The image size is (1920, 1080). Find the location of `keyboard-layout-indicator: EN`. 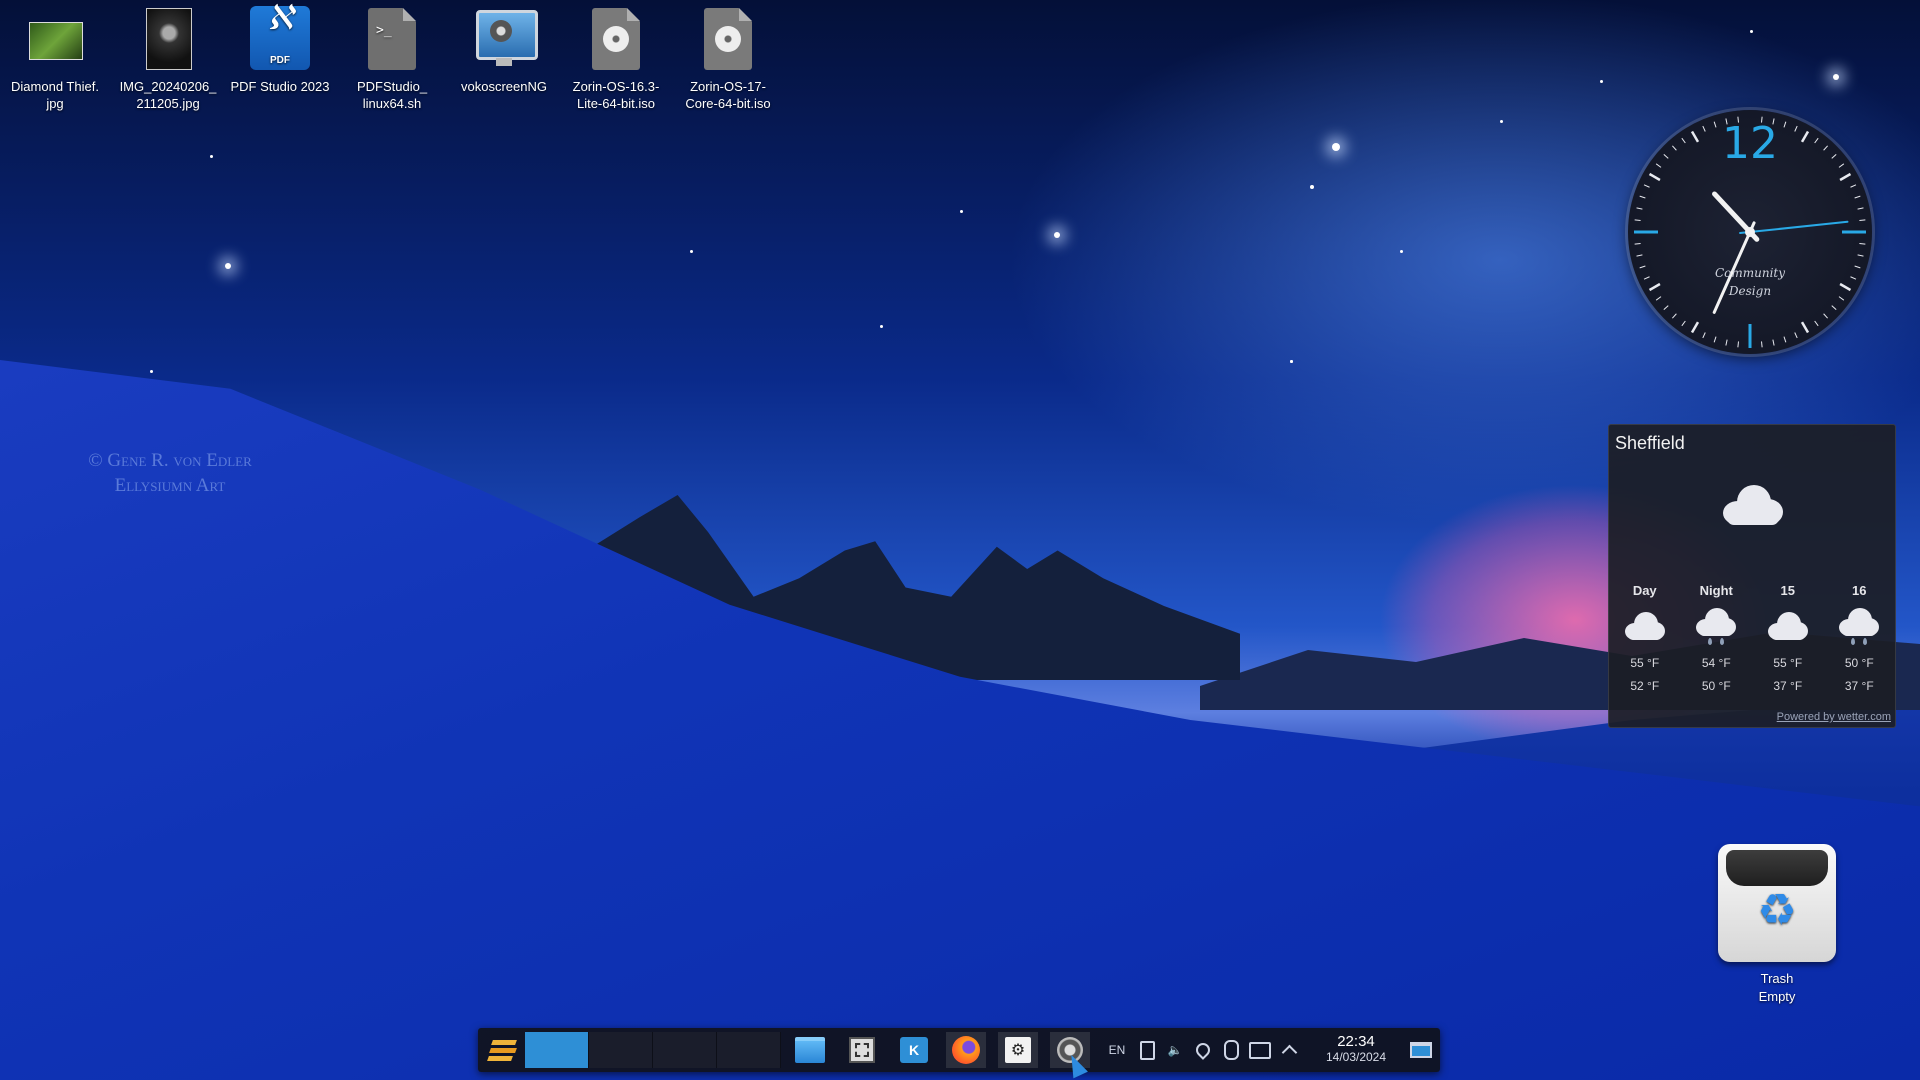

keyboard-layout-indicator: EN is located at coordinates (1117, 1050).